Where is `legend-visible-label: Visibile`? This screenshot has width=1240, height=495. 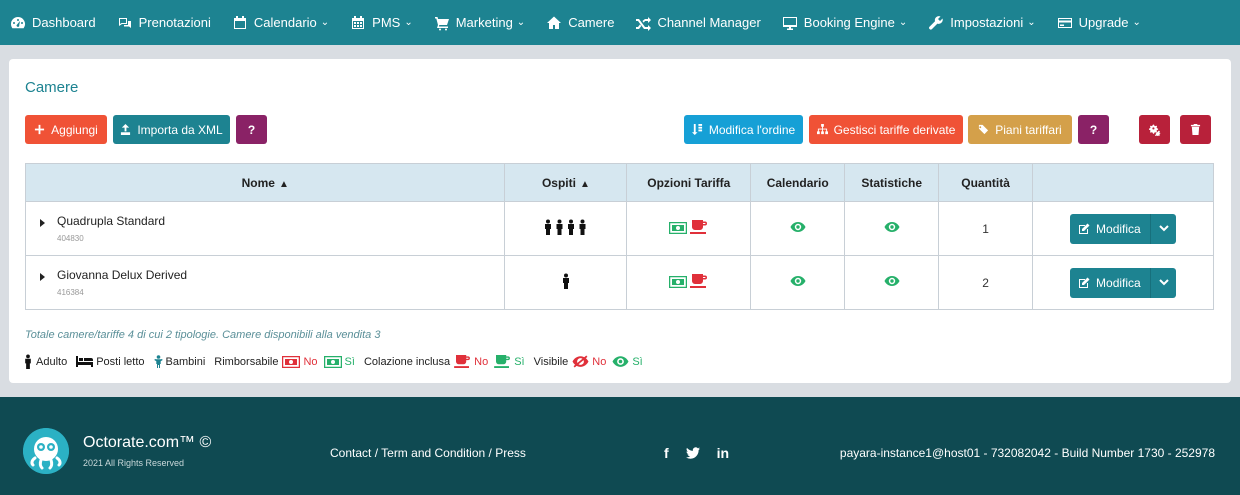
legend-visible-label: Visibile is located at coordinates (551, 361).